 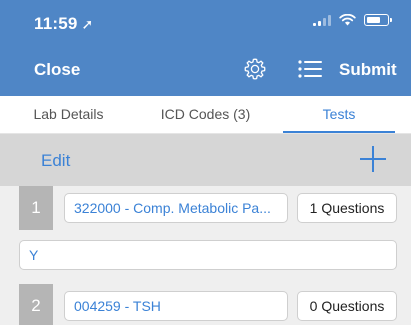 I want to click on gear-icon, so click(x=255, y=69).